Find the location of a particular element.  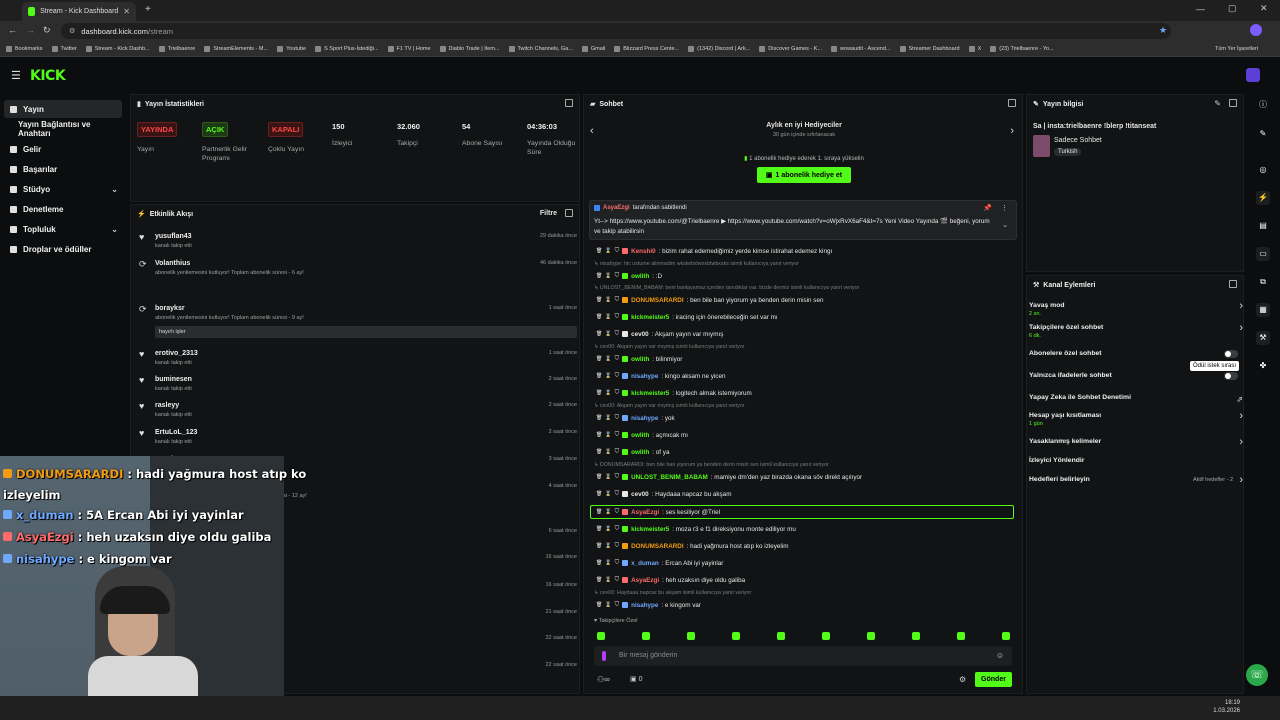

sidebar-item: Stüdyo ⌄ is located at coordinates (63, 189).